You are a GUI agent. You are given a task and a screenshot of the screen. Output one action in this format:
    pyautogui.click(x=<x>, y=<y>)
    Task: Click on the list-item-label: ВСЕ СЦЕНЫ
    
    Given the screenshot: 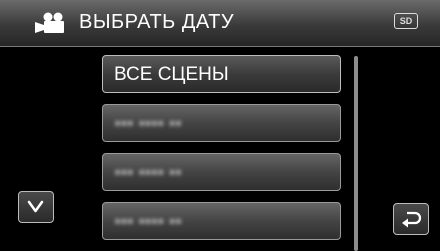 What is the action you would take?
    pyautogui.click(x=171, y=74)
    